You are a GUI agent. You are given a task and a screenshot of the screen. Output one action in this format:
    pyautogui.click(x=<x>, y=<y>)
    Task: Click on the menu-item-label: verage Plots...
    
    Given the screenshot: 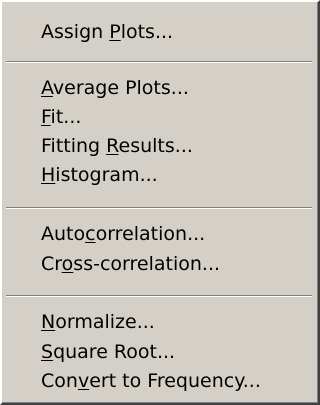 What is the action you would take?
    pyautogui.click(x=120, y=88)
    